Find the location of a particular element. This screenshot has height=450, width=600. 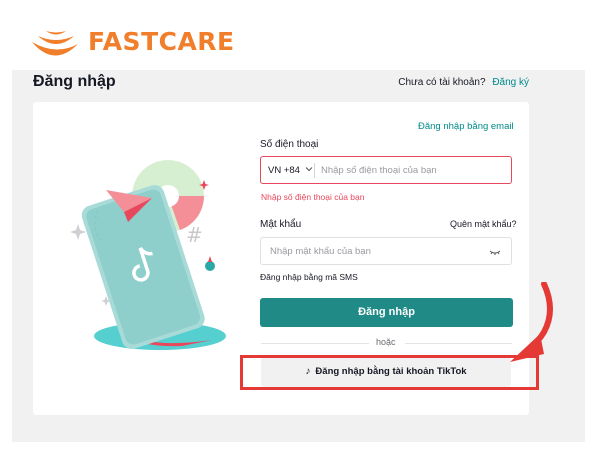

fastcare-logo: FASTCARE is located at coordinates (131, 45).